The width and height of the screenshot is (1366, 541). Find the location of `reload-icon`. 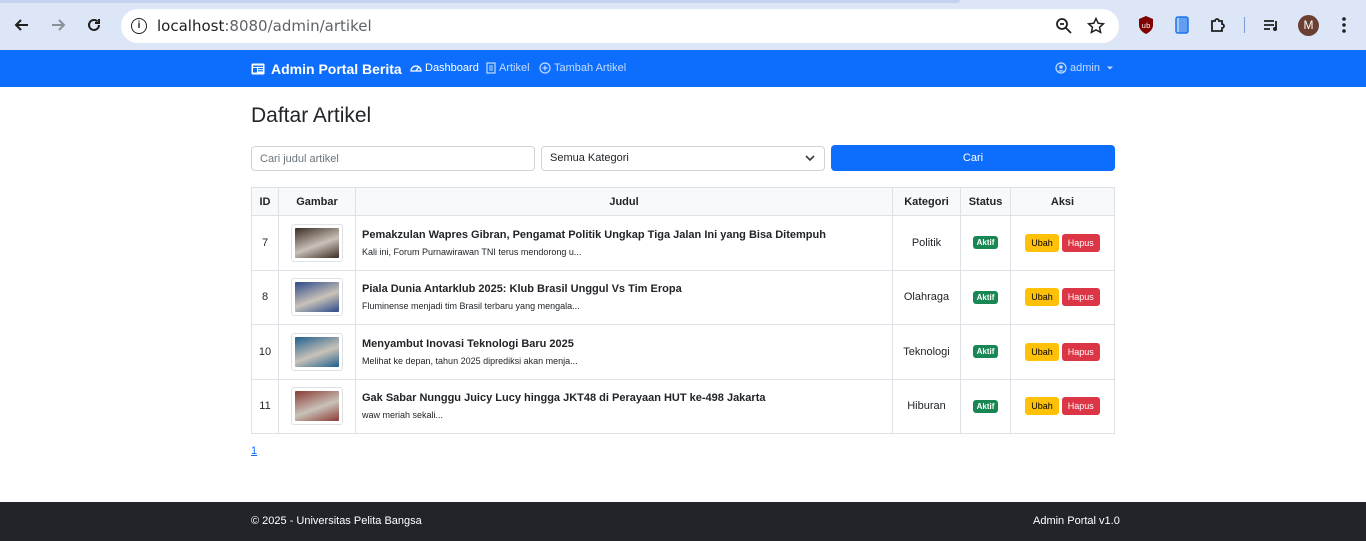

reload-icon is located at coordinates (94, 24).